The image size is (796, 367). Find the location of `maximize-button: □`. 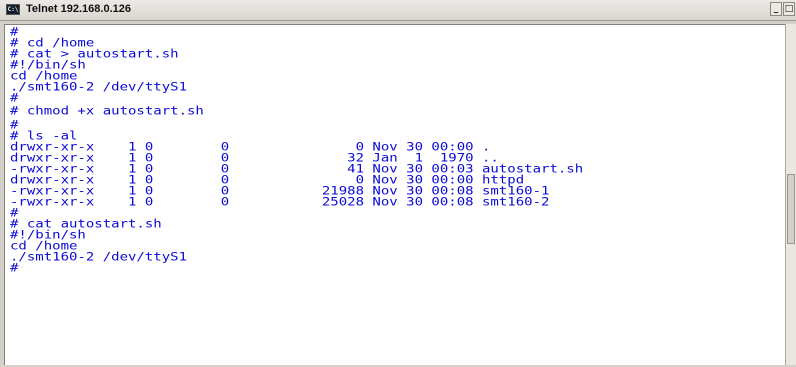

maximize-button: □ is located at coordinates (789, 9).